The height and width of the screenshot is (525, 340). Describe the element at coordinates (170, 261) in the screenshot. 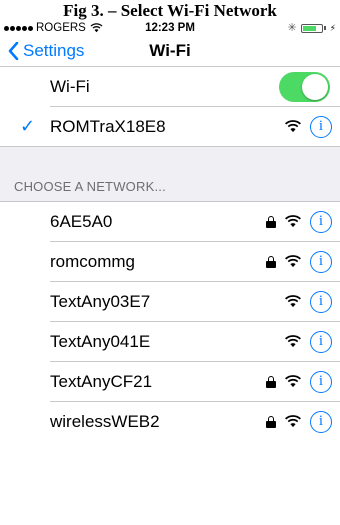

I see `network-row: romcommg i` at that location.